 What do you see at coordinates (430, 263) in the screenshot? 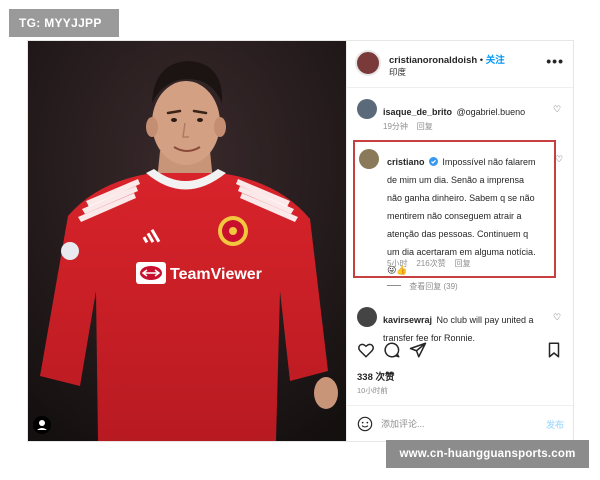
I see `comment-likes: 216次赞` at bounding box center [430, 263].